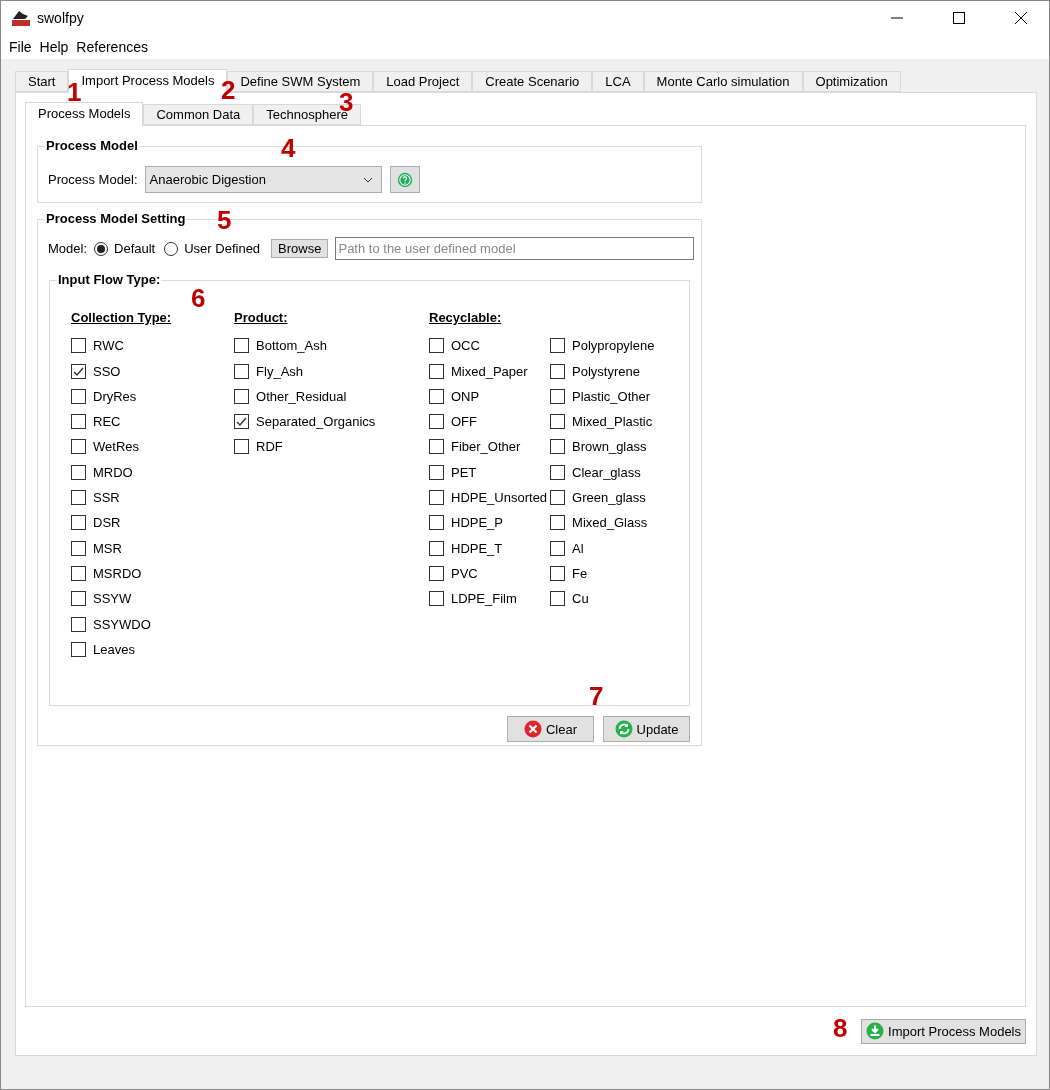  Describe the element at coordinates (464, 422) in the screenshot. I see `checkbox-label: OFF` at that location.